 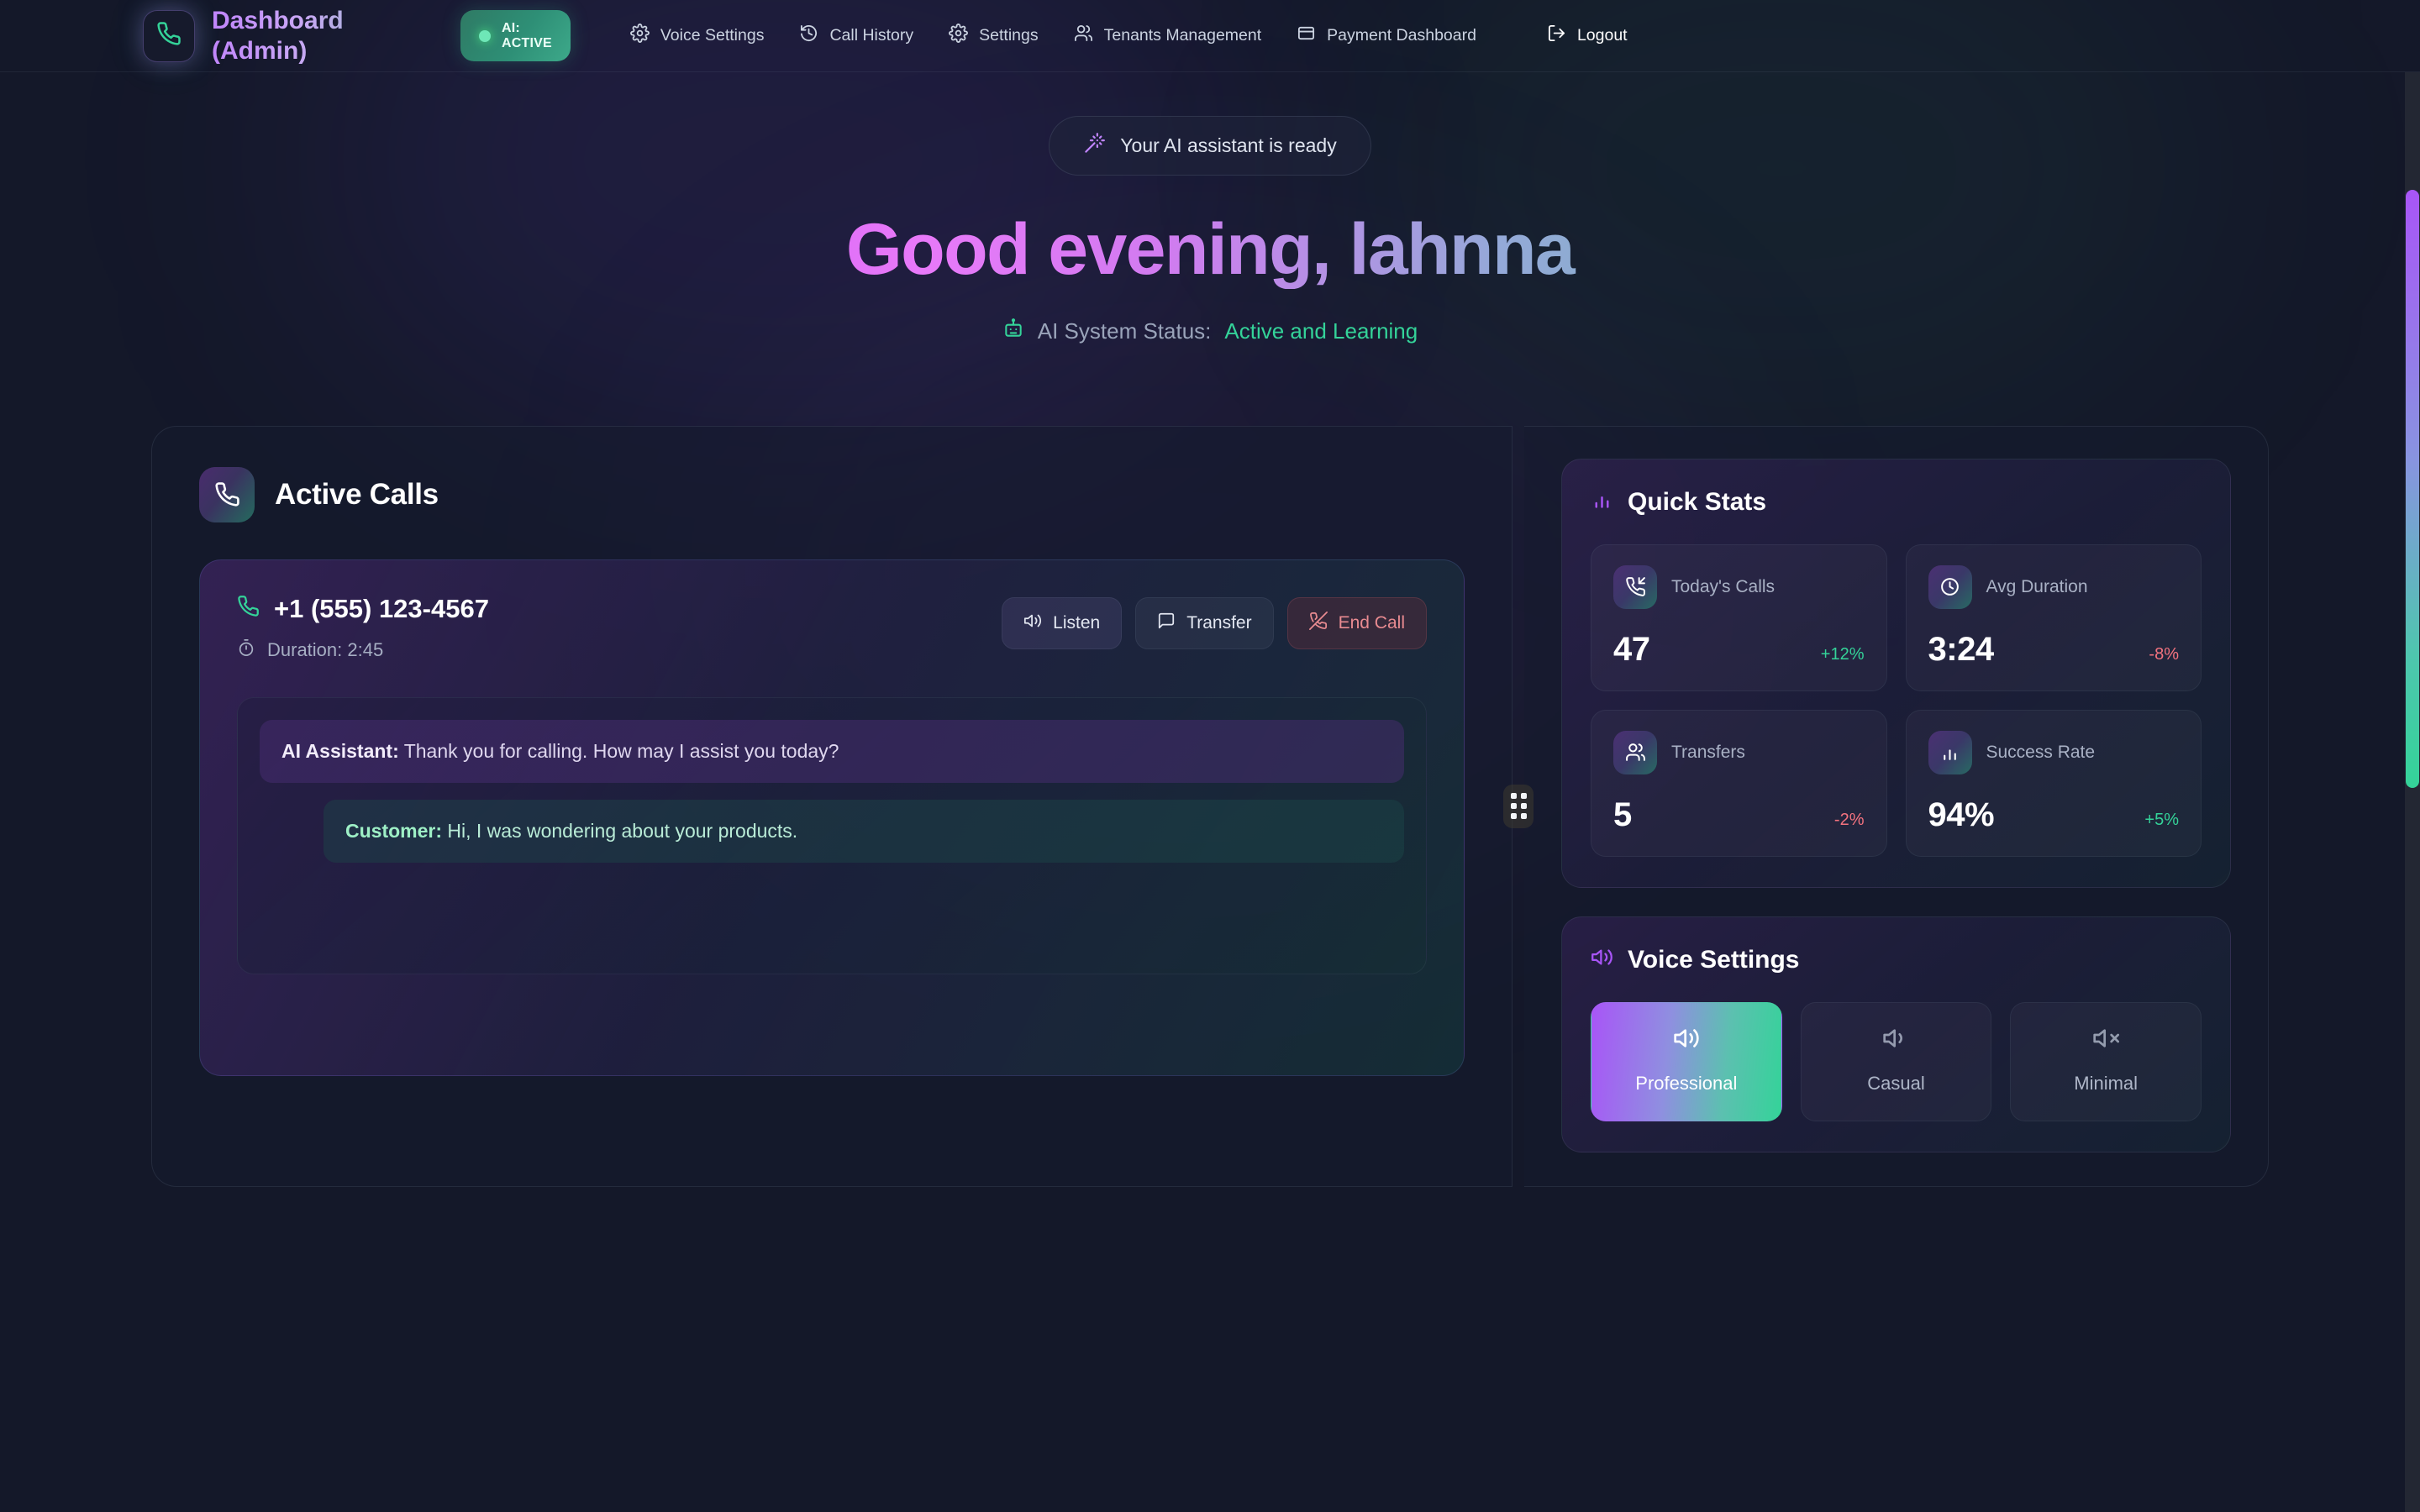 What do you see at coordinates (1896, 960) in the screenshot?
I see `voice-settings-header: Voice Settings` at bounding box center [1896, 960].